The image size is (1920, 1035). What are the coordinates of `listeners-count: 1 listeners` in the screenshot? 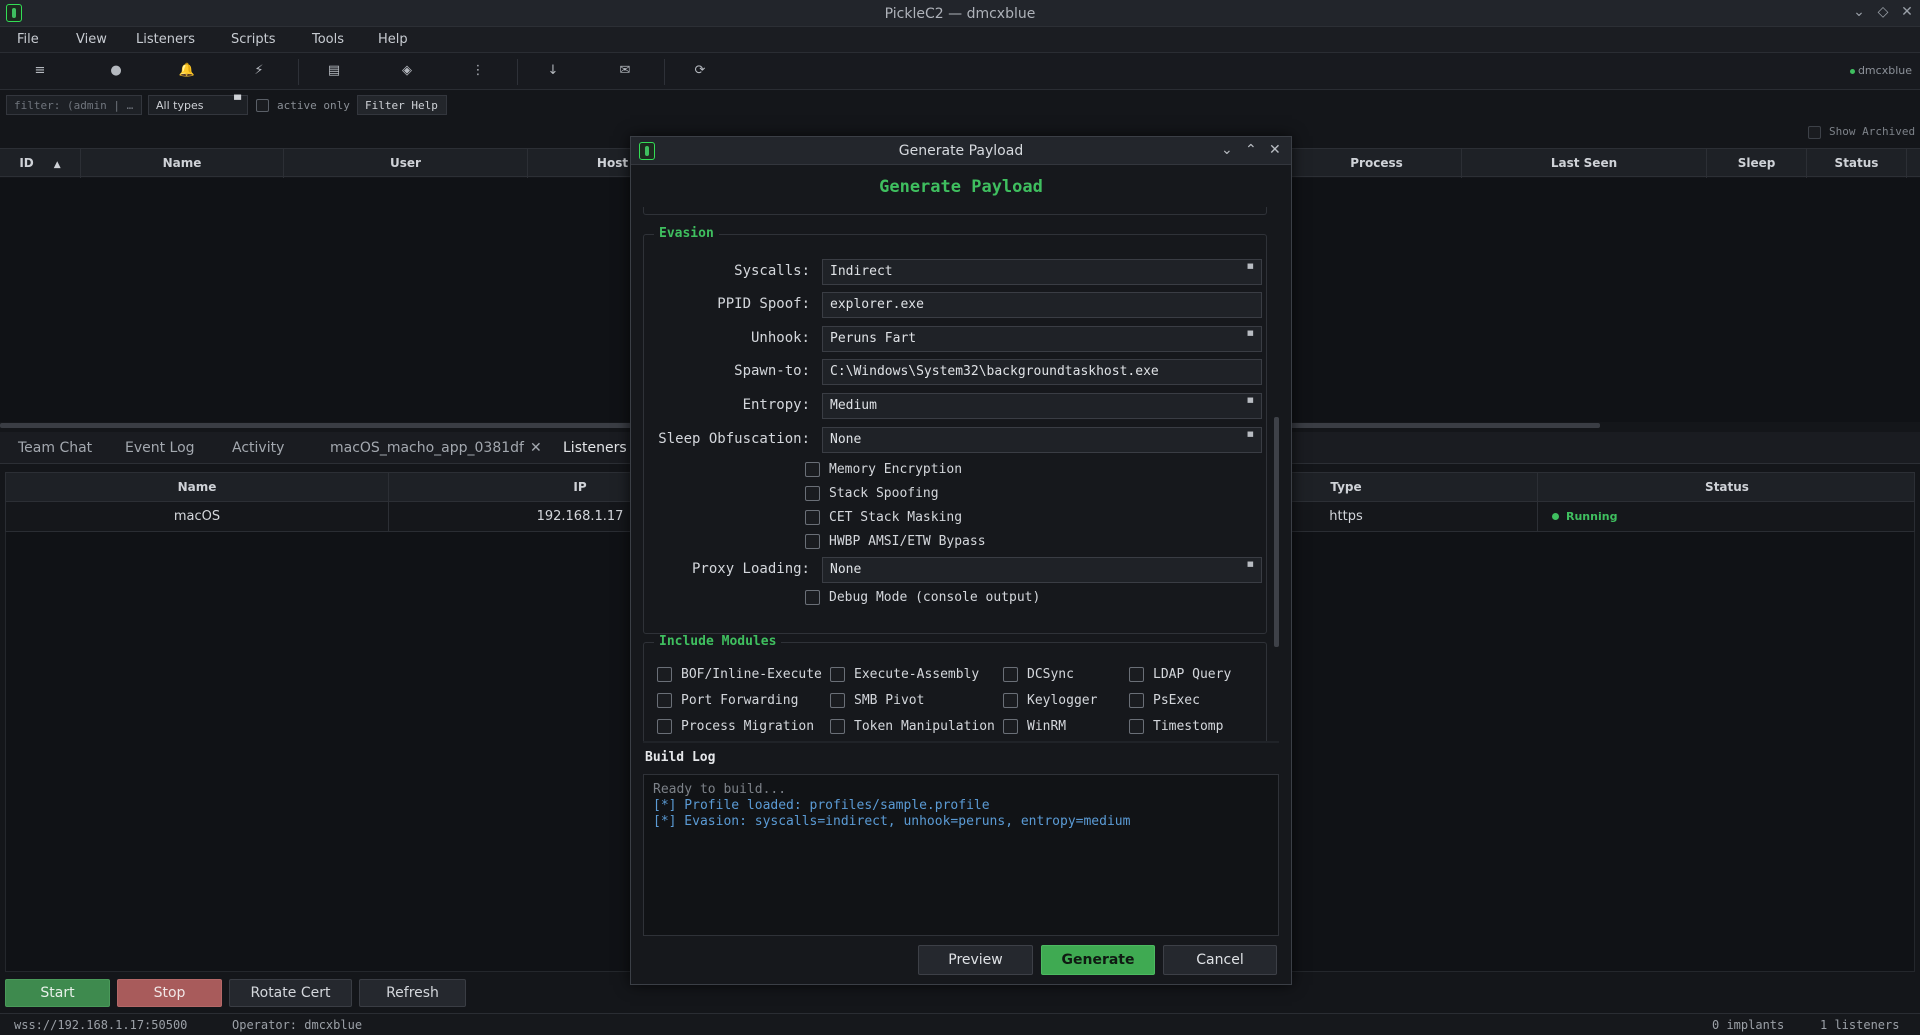 It's located at (1860, 1025).